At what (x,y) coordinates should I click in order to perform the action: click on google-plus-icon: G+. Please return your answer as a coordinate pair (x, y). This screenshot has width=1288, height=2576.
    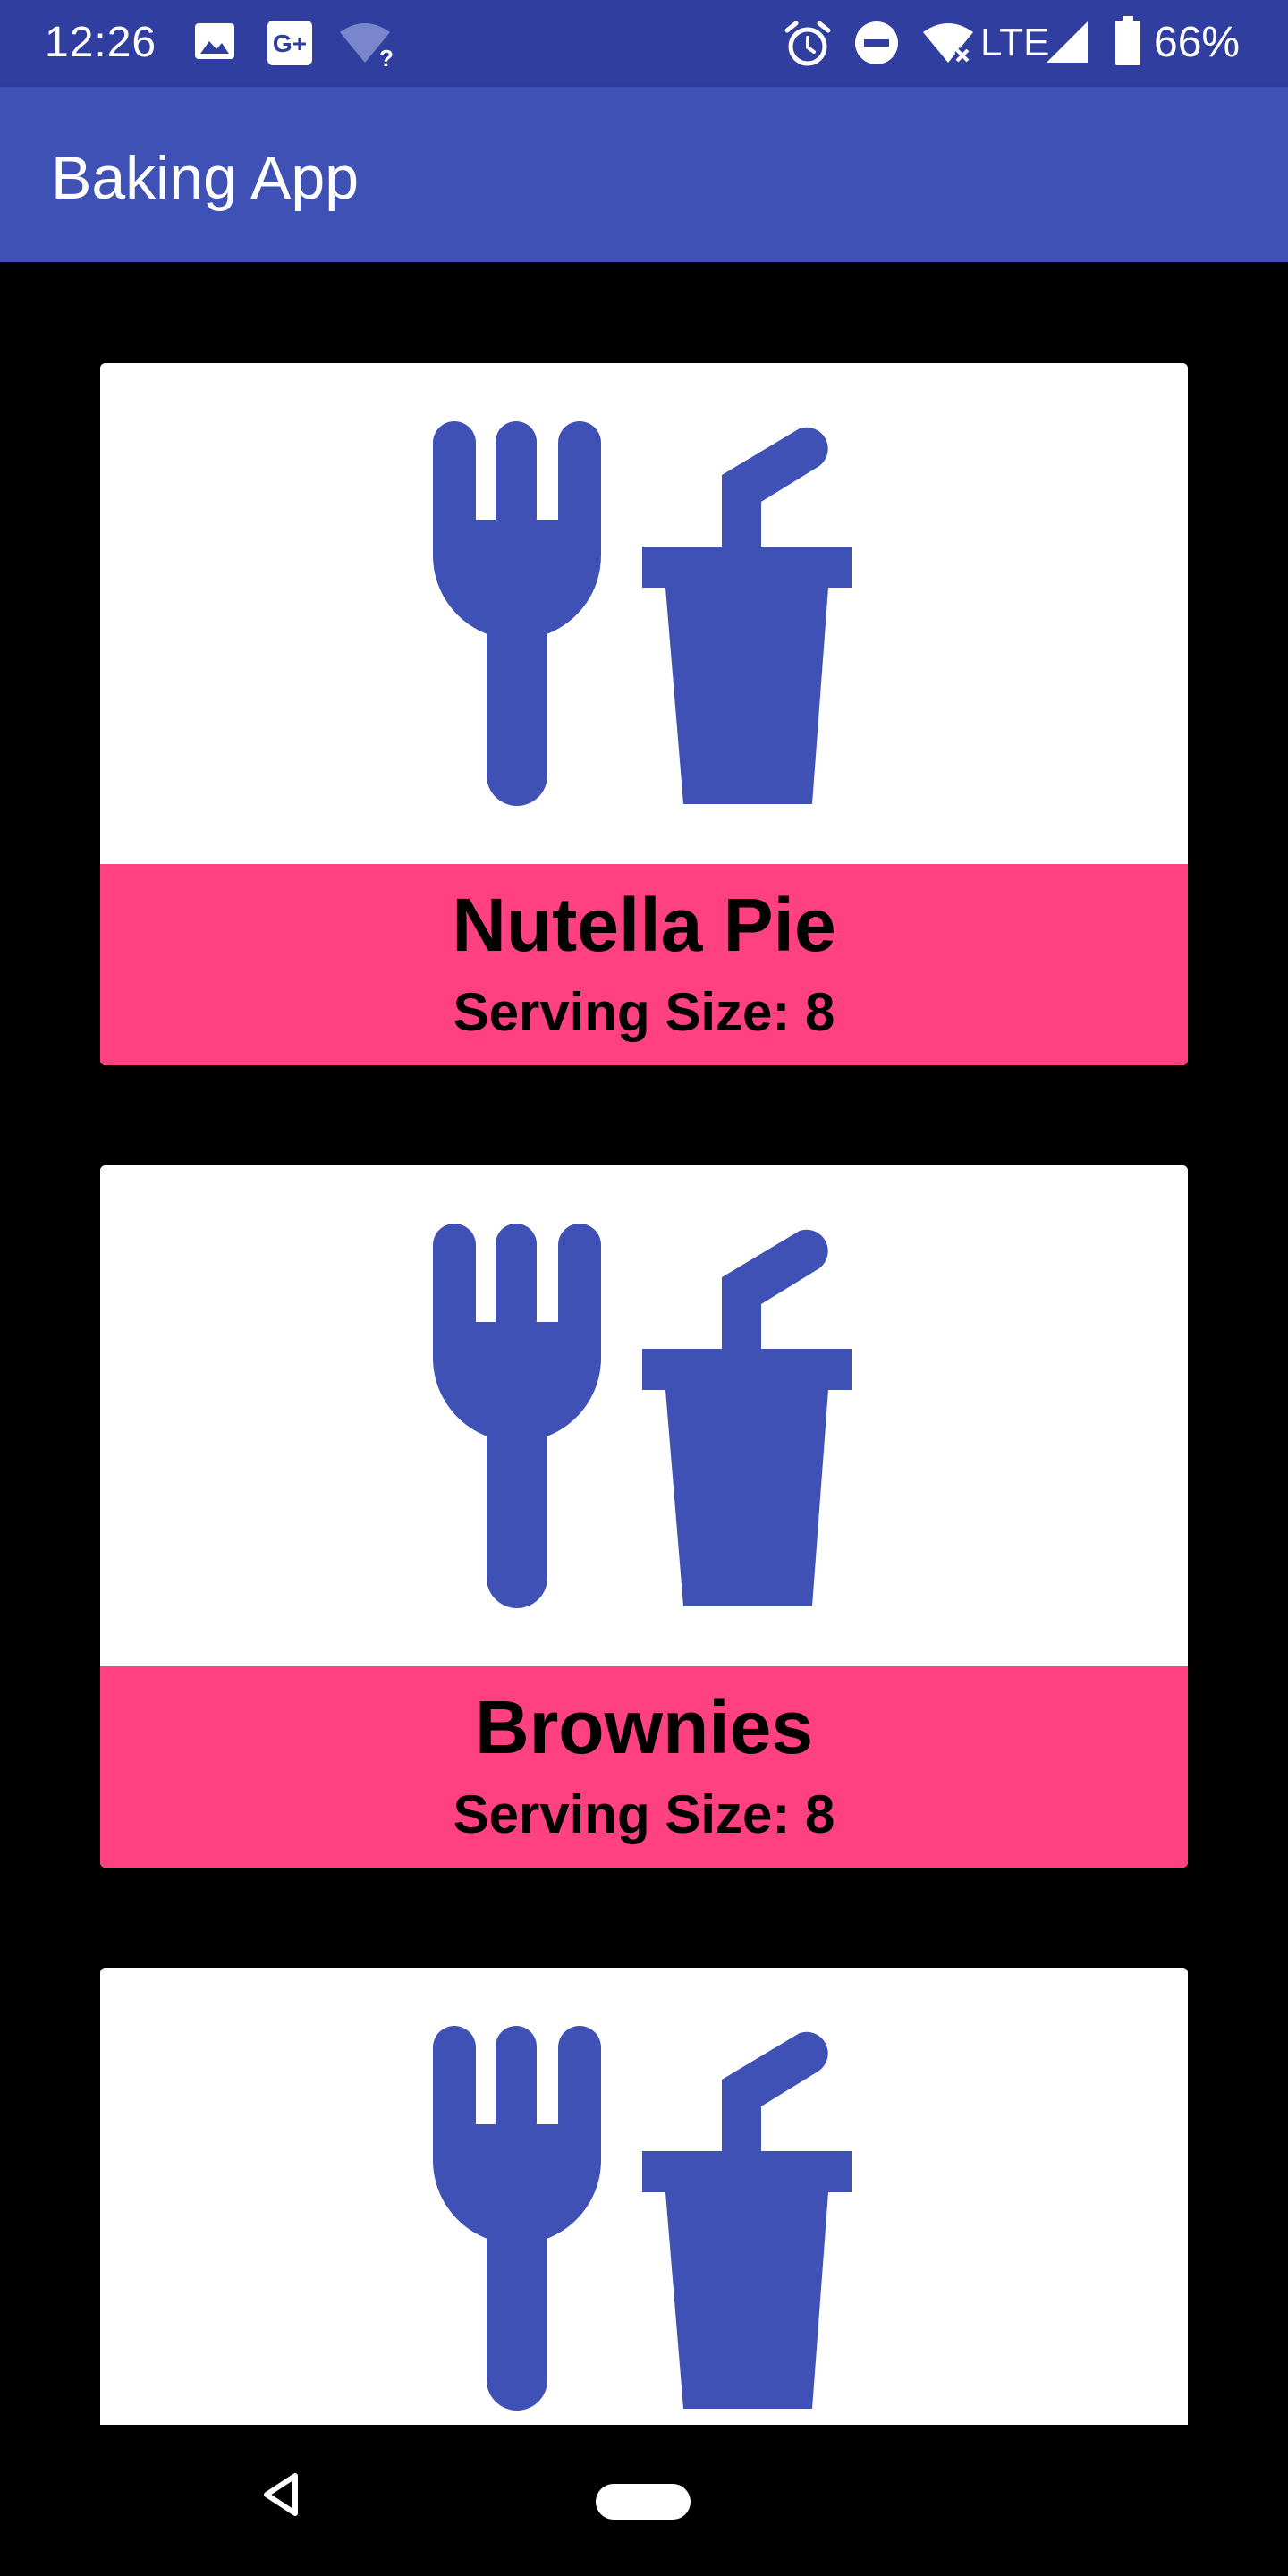
    Looking at the image, I should click on (289, 43).